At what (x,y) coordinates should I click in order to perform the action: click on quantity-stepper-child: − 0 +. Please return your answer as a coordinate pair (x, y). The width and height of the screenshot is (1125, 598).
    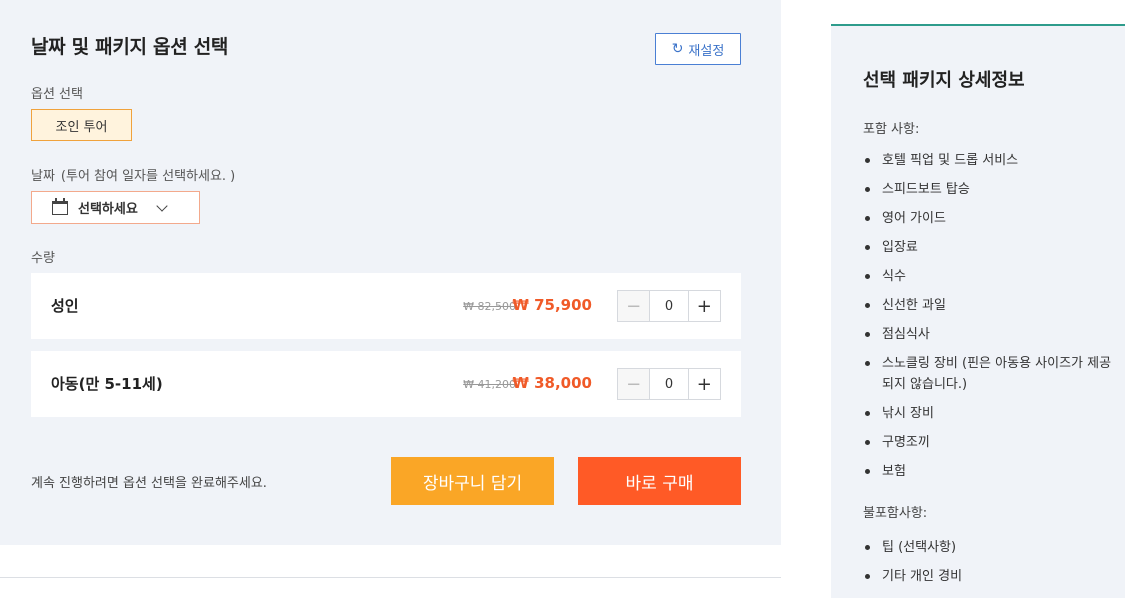
    Looking at the image, I should click on (669, 384).